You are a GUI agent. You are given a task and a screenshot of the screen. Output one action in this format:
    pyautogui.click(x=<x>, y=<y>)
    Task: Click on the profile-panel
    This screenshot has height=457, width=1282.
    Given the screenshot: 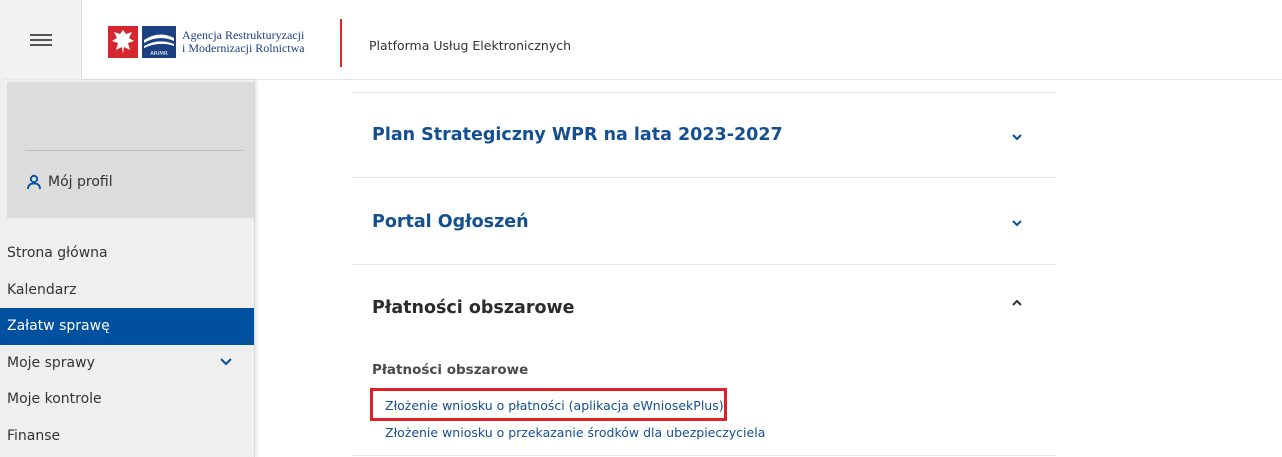 What is the action you would take?
    pyautogui.click(x=130, y=150)
    